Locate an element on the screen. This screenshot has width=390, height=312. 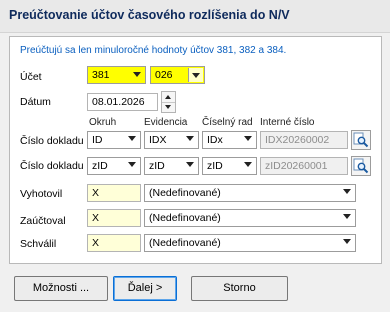
spin-up-icon is located at coordinates (168, 97).